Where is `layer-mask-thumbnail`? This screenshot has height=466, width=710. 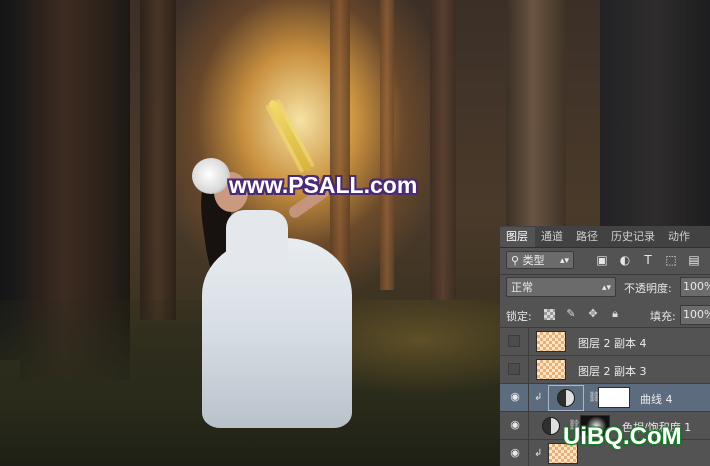
layer-mask-thumbnail is located at coordinates (614, 397).